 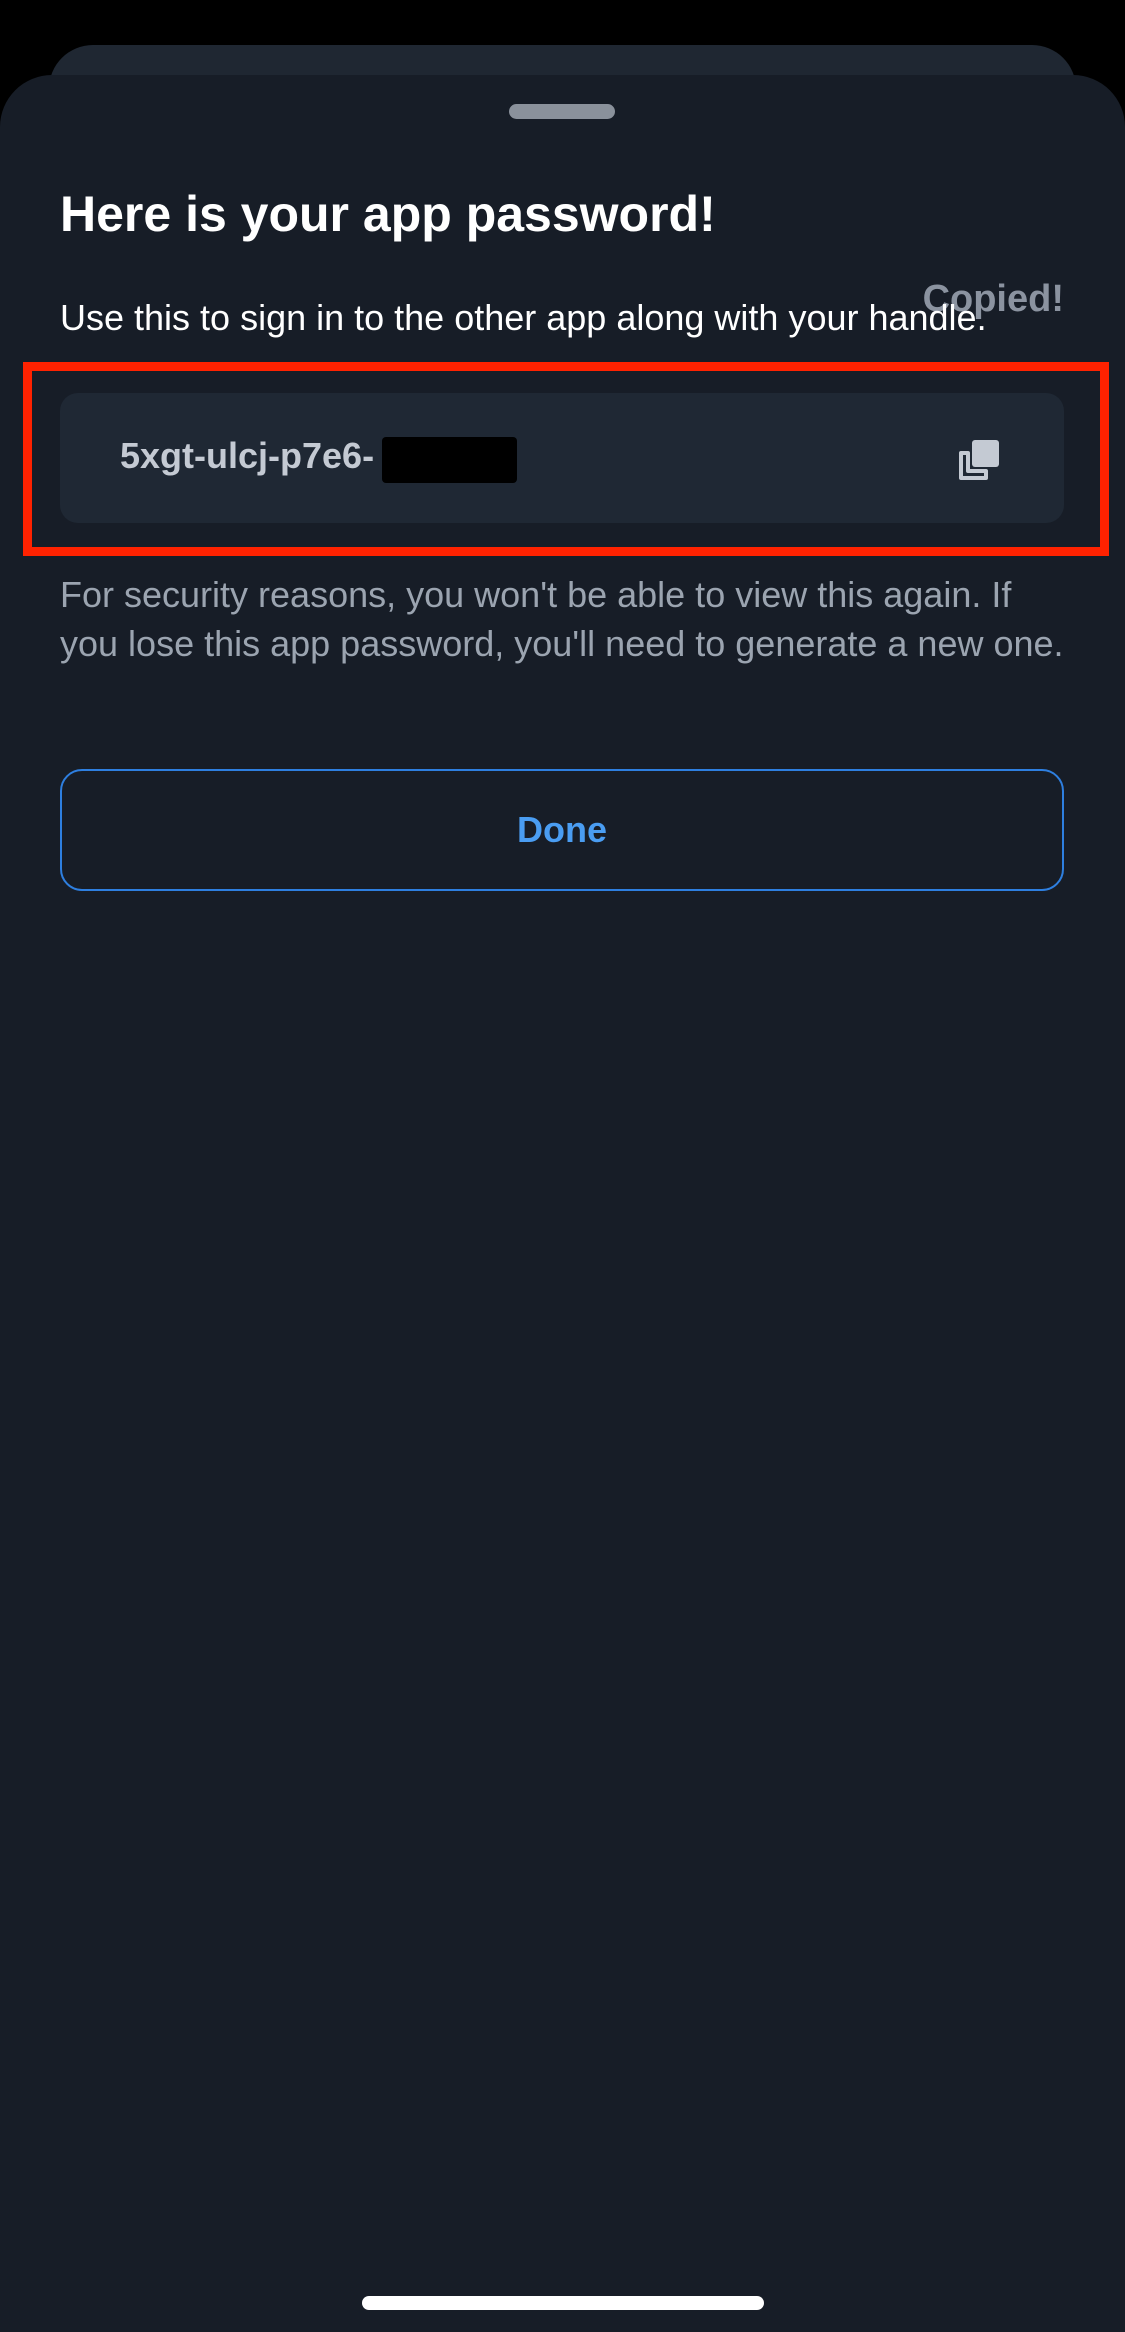 I want to click on password-field: 5xgt-ulcj-p7e6-, so click(x=562, y=458).